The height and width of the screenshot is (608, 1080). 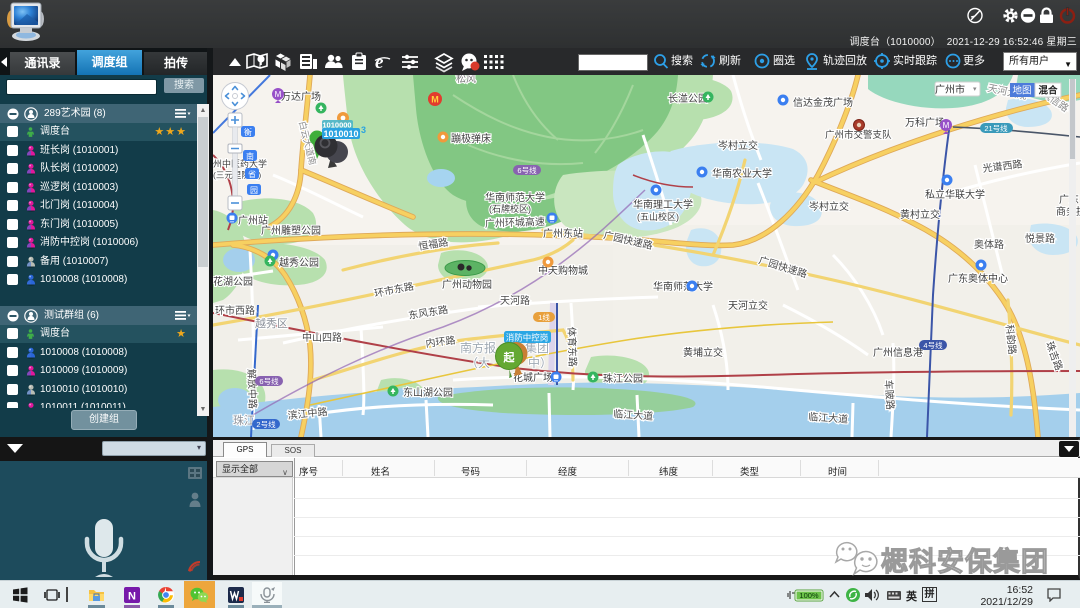 What do you see at coordinates (240, 163) in the screenshot?
I see `svg-text: 州中医药大学` at bounding box center [240, 163].